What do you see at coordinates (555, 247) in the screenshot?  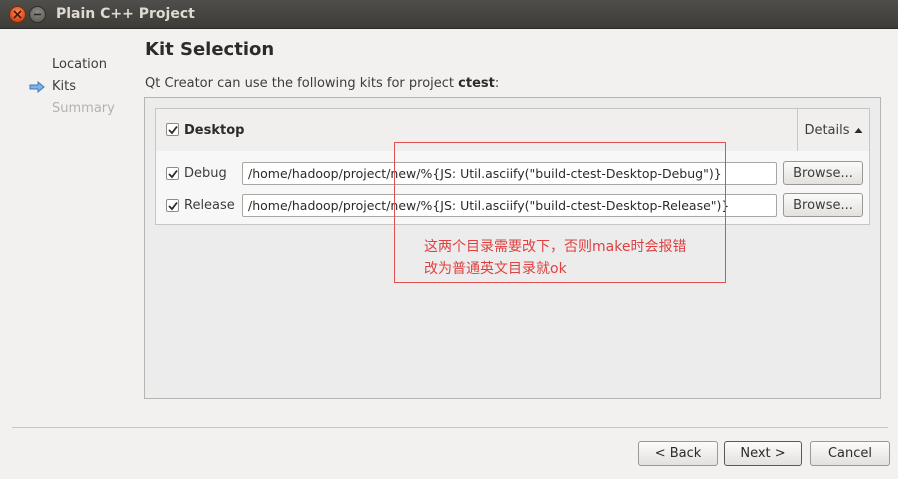 I see `annotation-line-1: 这两个目录需要改下，否则make时会报错` at bounding box center [555, 247].